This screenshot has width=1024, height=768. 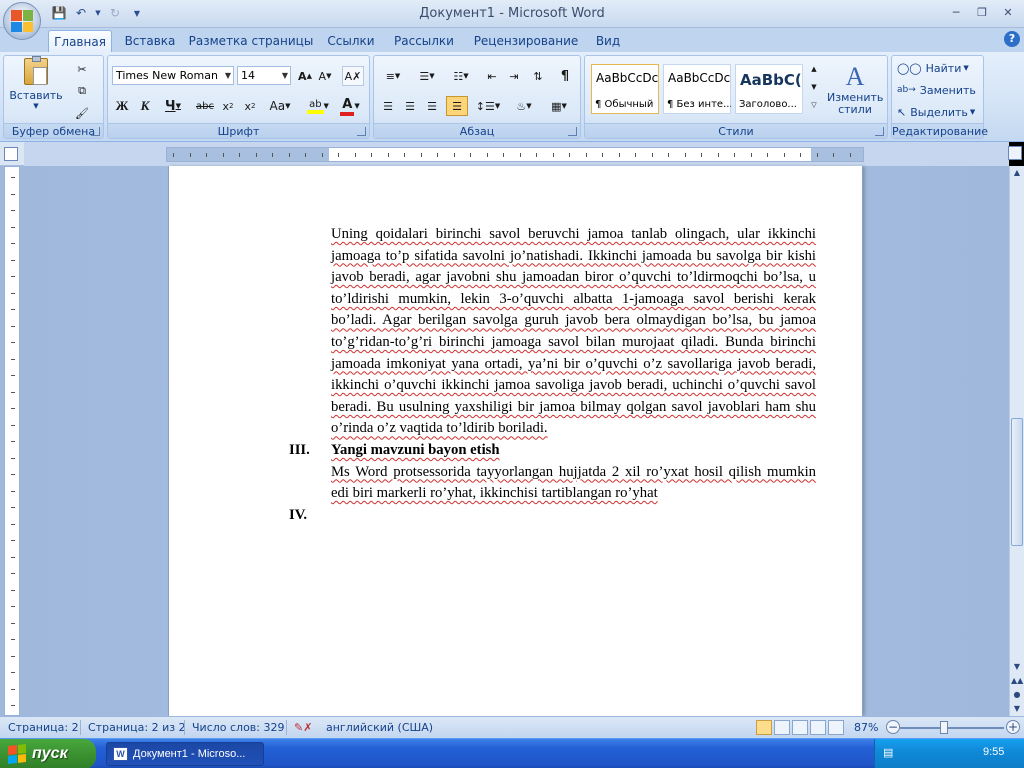 What do you see at coordinates (800, 727) in the screenshot?
I see `web-layout-icon` at bounding box center [800, 727].